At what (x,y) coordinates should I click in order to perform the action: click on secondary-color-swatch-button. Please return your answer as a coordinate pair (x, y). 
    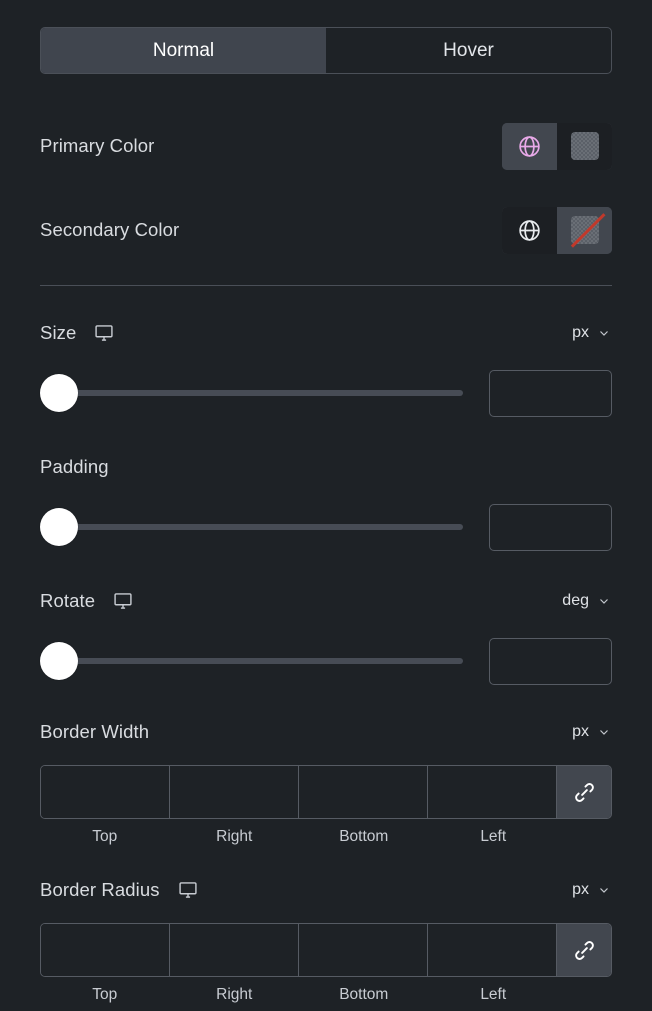
    Looking at the image, I should click on (584, 230).